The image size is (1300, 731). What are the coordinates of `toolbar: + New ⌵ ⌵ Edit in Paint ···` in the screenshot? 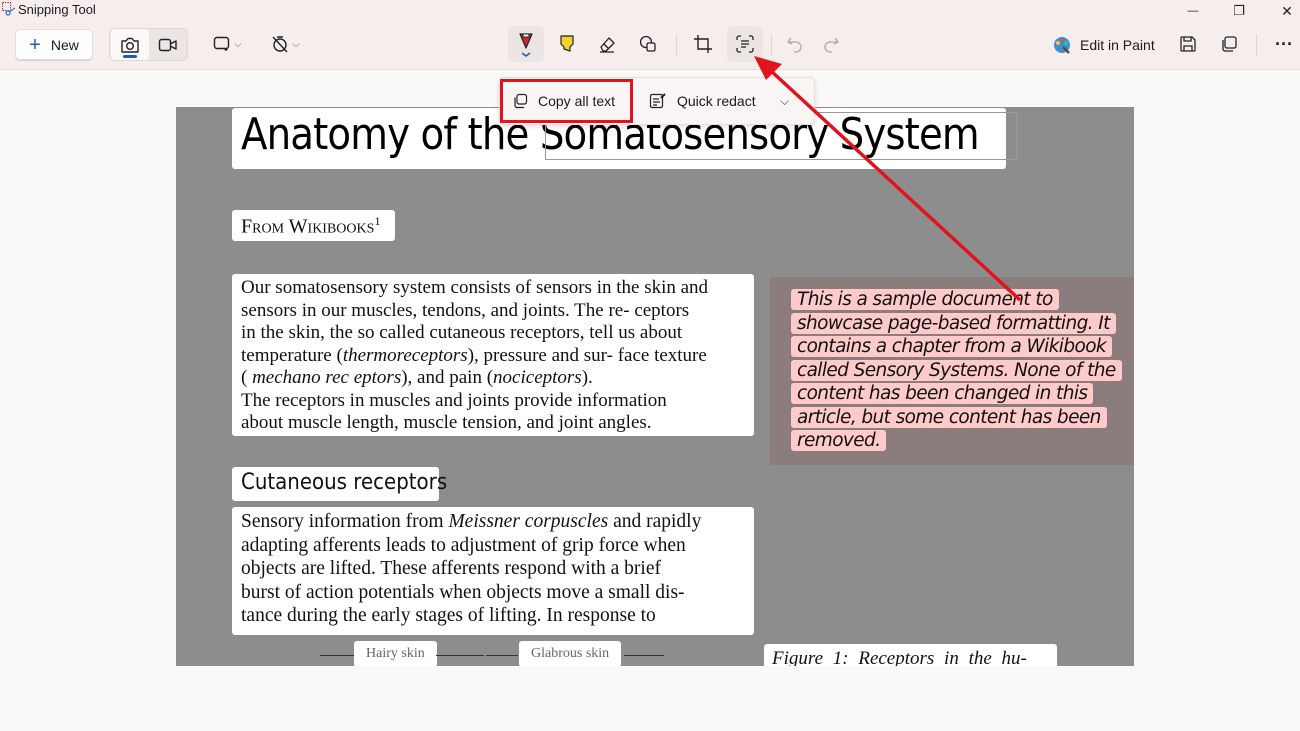 It's located at (650, 46).